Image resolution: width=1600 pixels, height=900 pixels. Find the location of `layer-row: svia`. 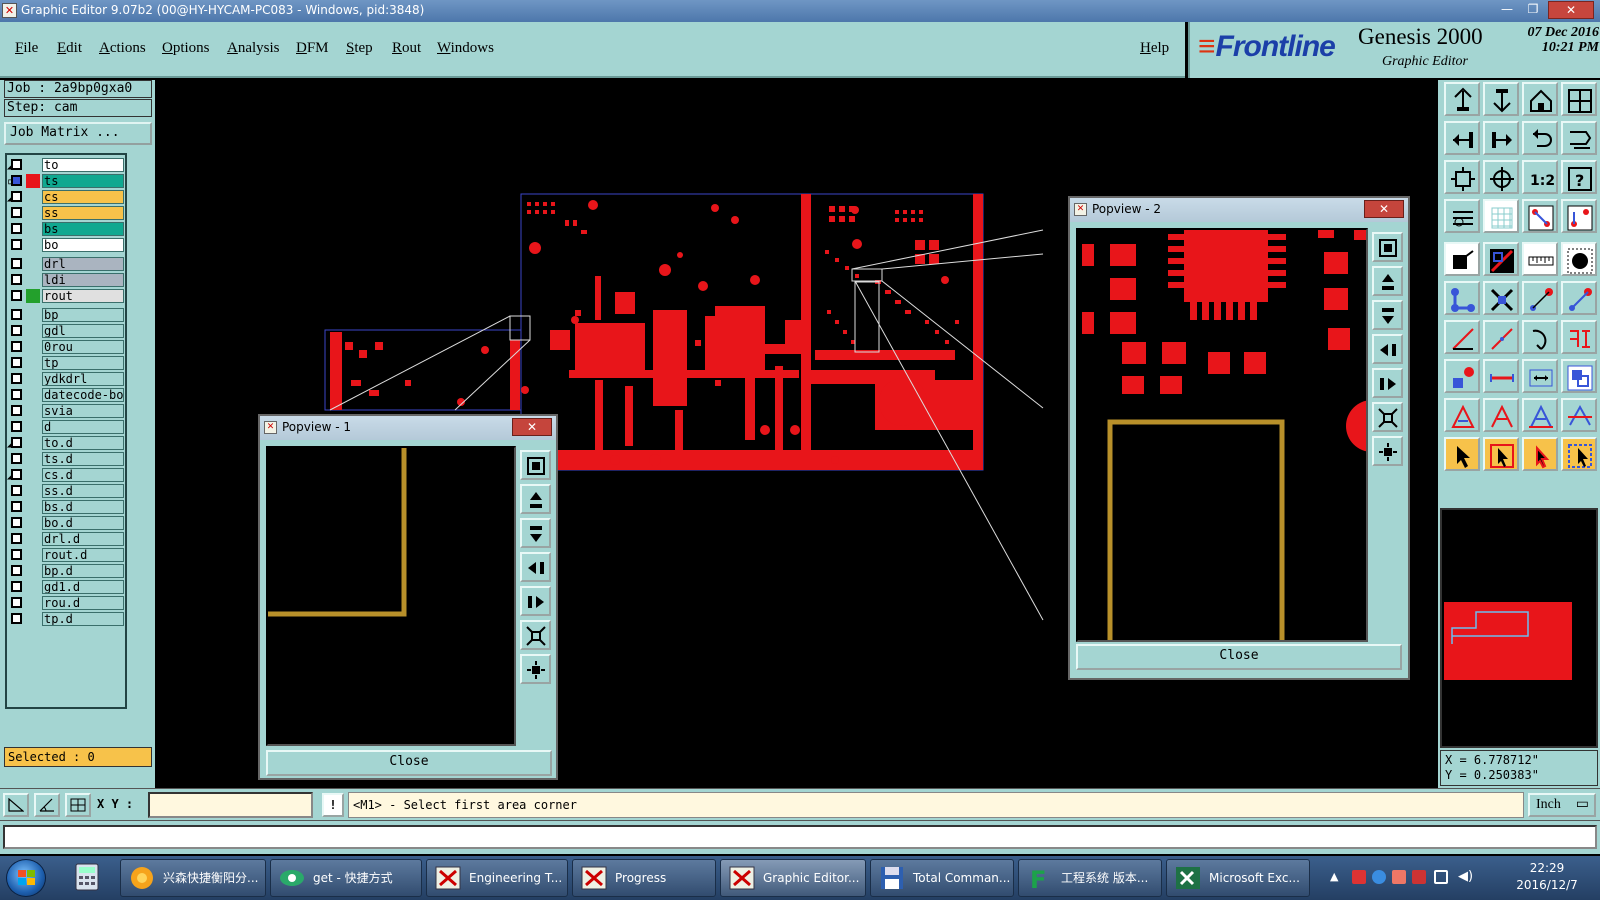

layer-row: svia is located at coordinates (66, 411).